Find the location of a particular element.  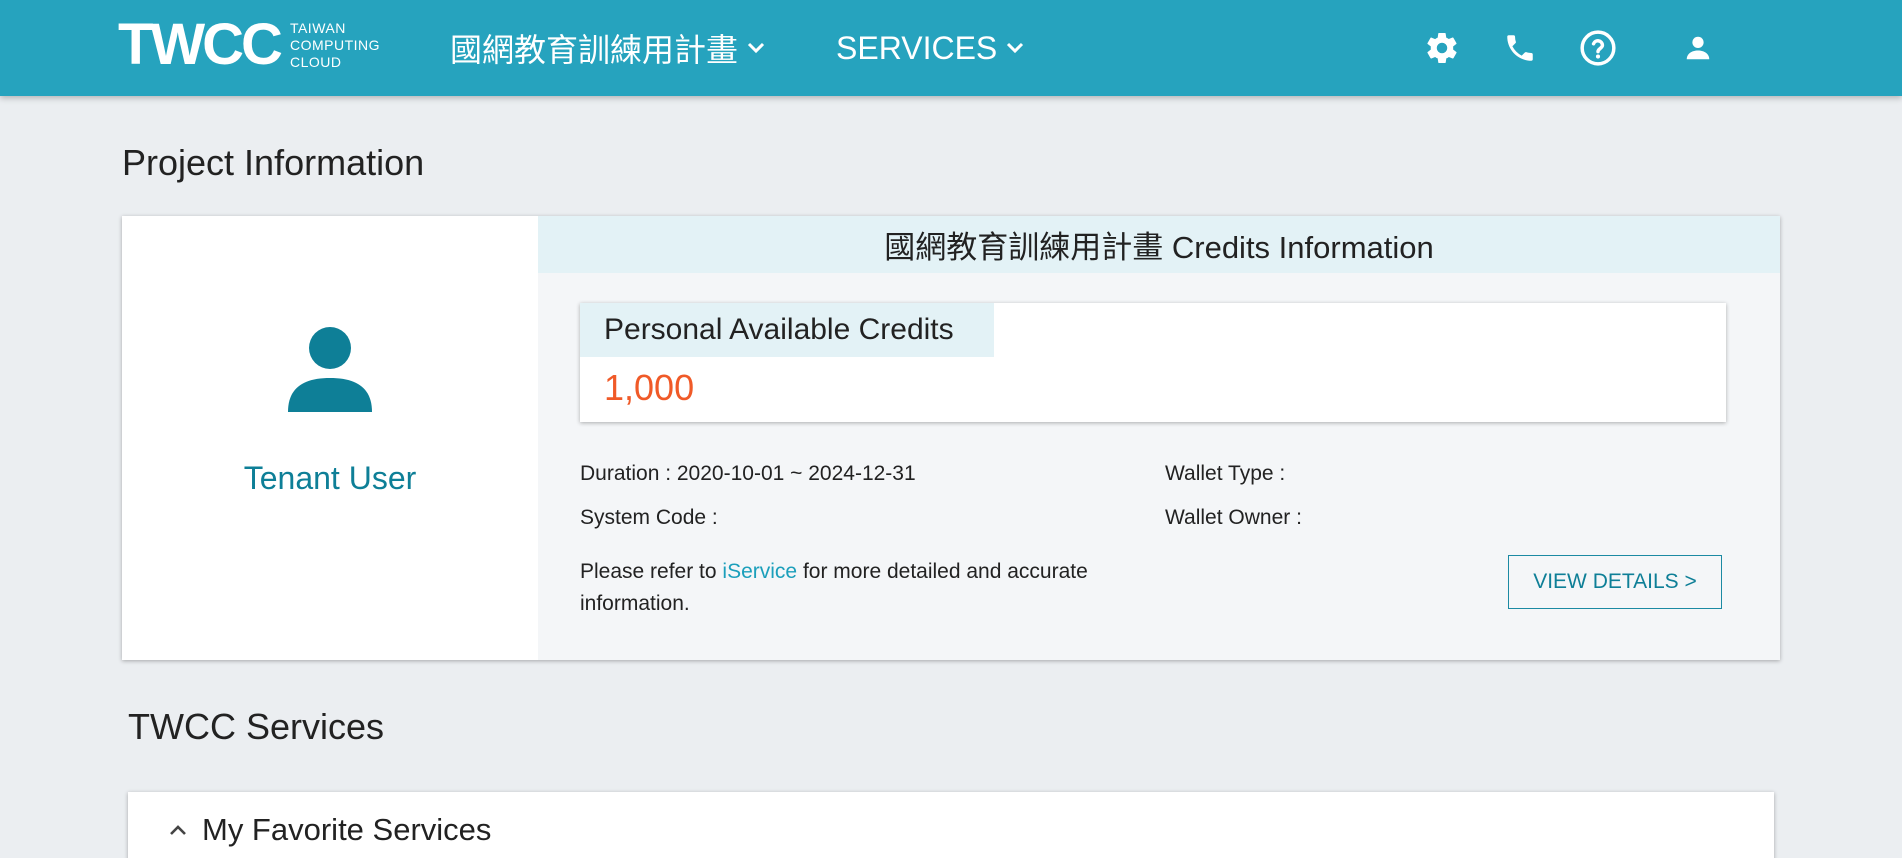

personal-credits-box: Personal Available Credits 1,000 is located at coordinates (1153, 362).